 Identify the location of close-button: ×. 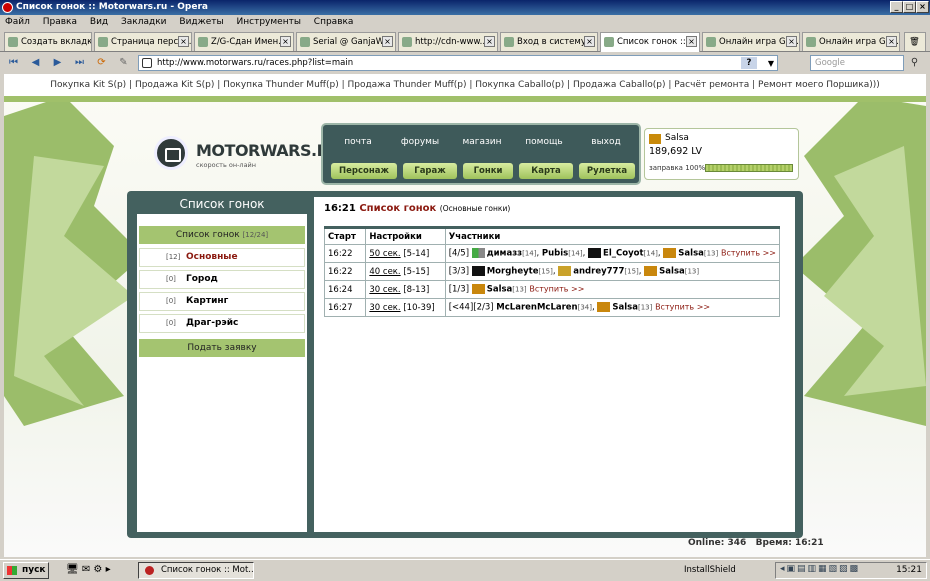
(922, 7).